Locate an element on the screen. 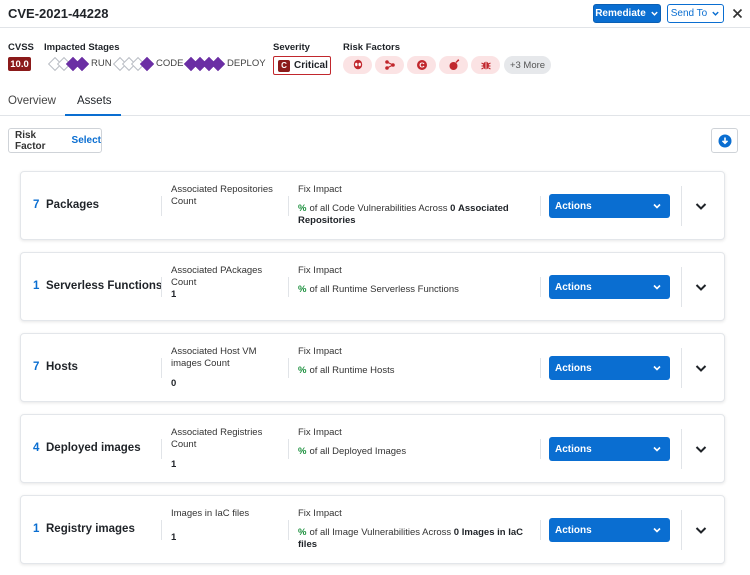  cvss-label: CVSS is located at coordinates (21, 47).